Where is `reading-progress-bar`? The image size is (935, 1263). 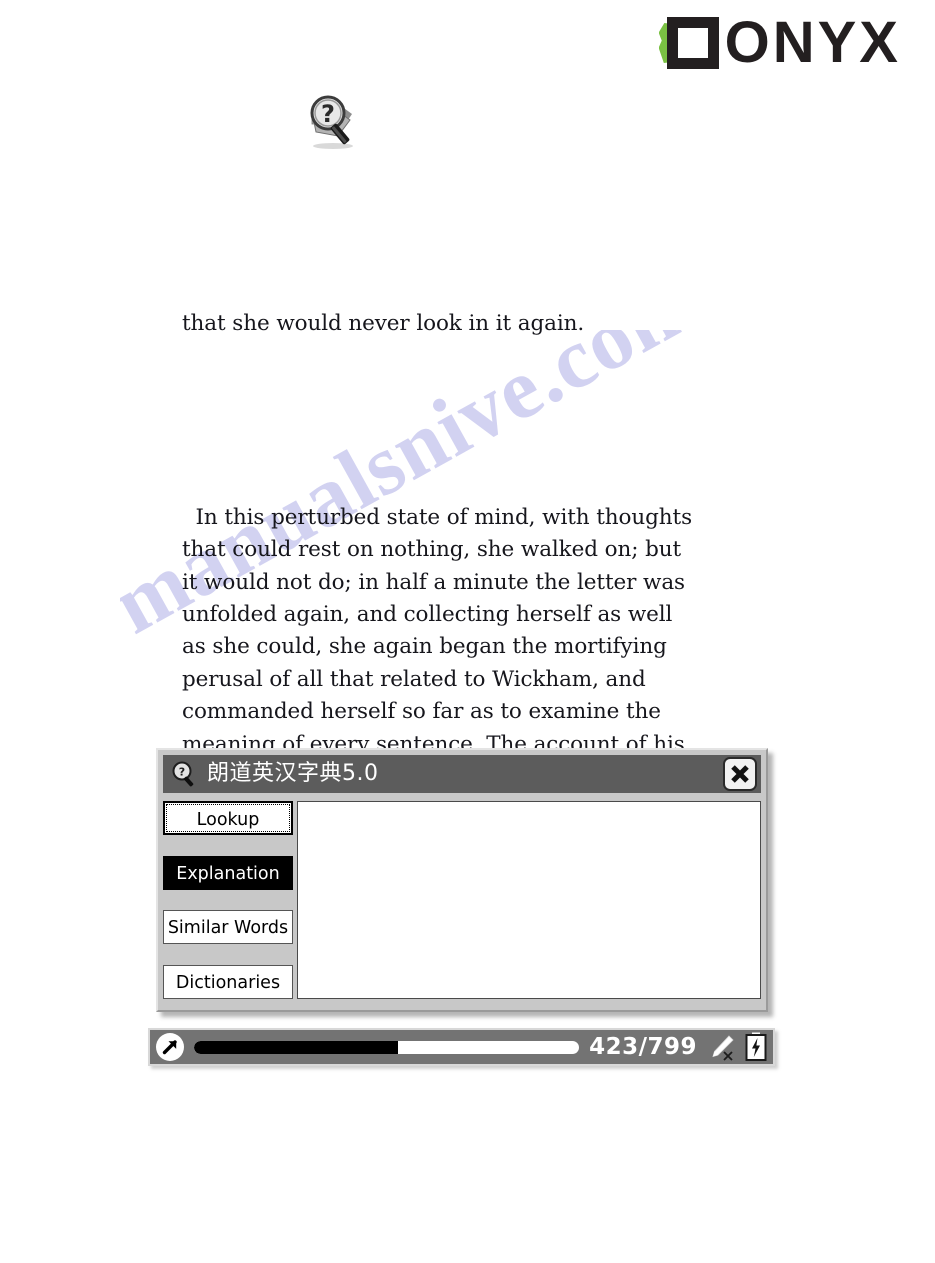
reading-progress-bar is located at coordinates (387, 1047).